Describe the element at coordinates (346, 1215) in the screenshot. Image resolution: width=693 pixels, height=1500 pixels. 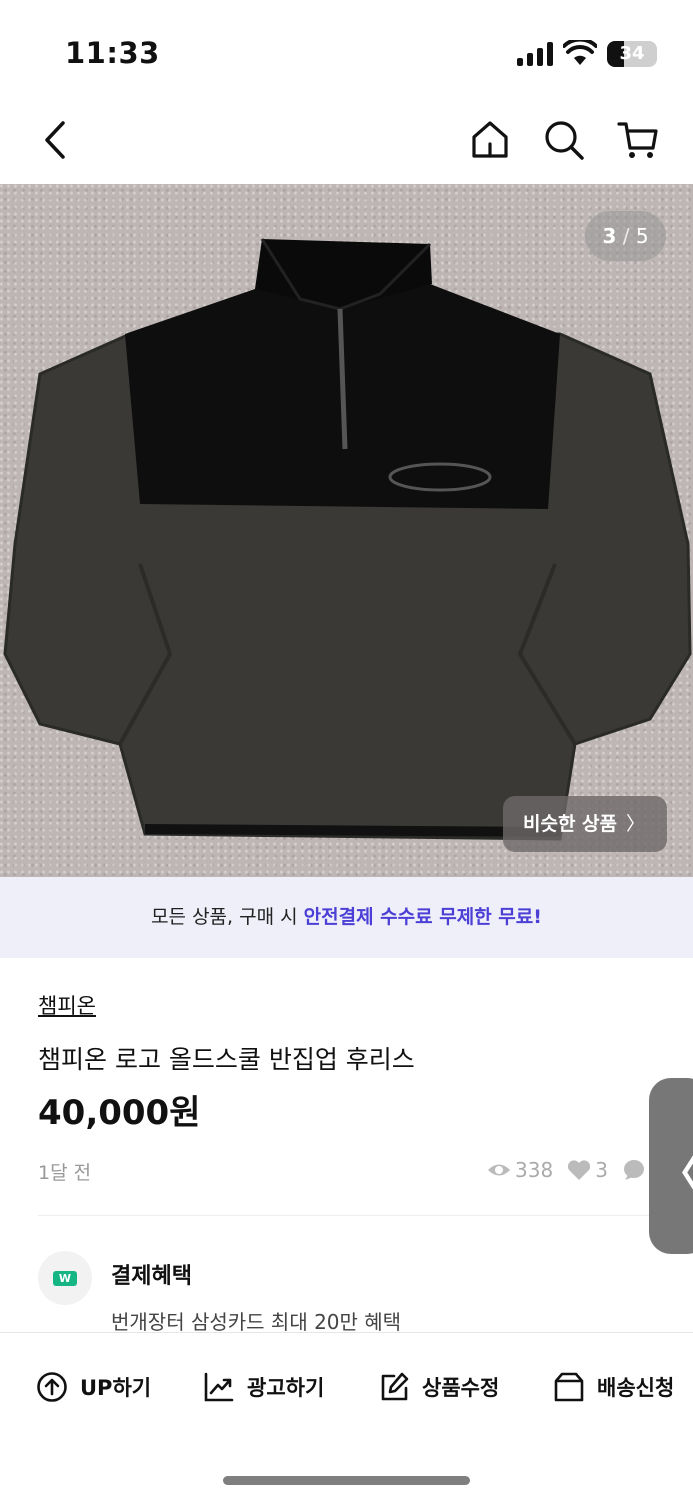
I see `divider` at that location.